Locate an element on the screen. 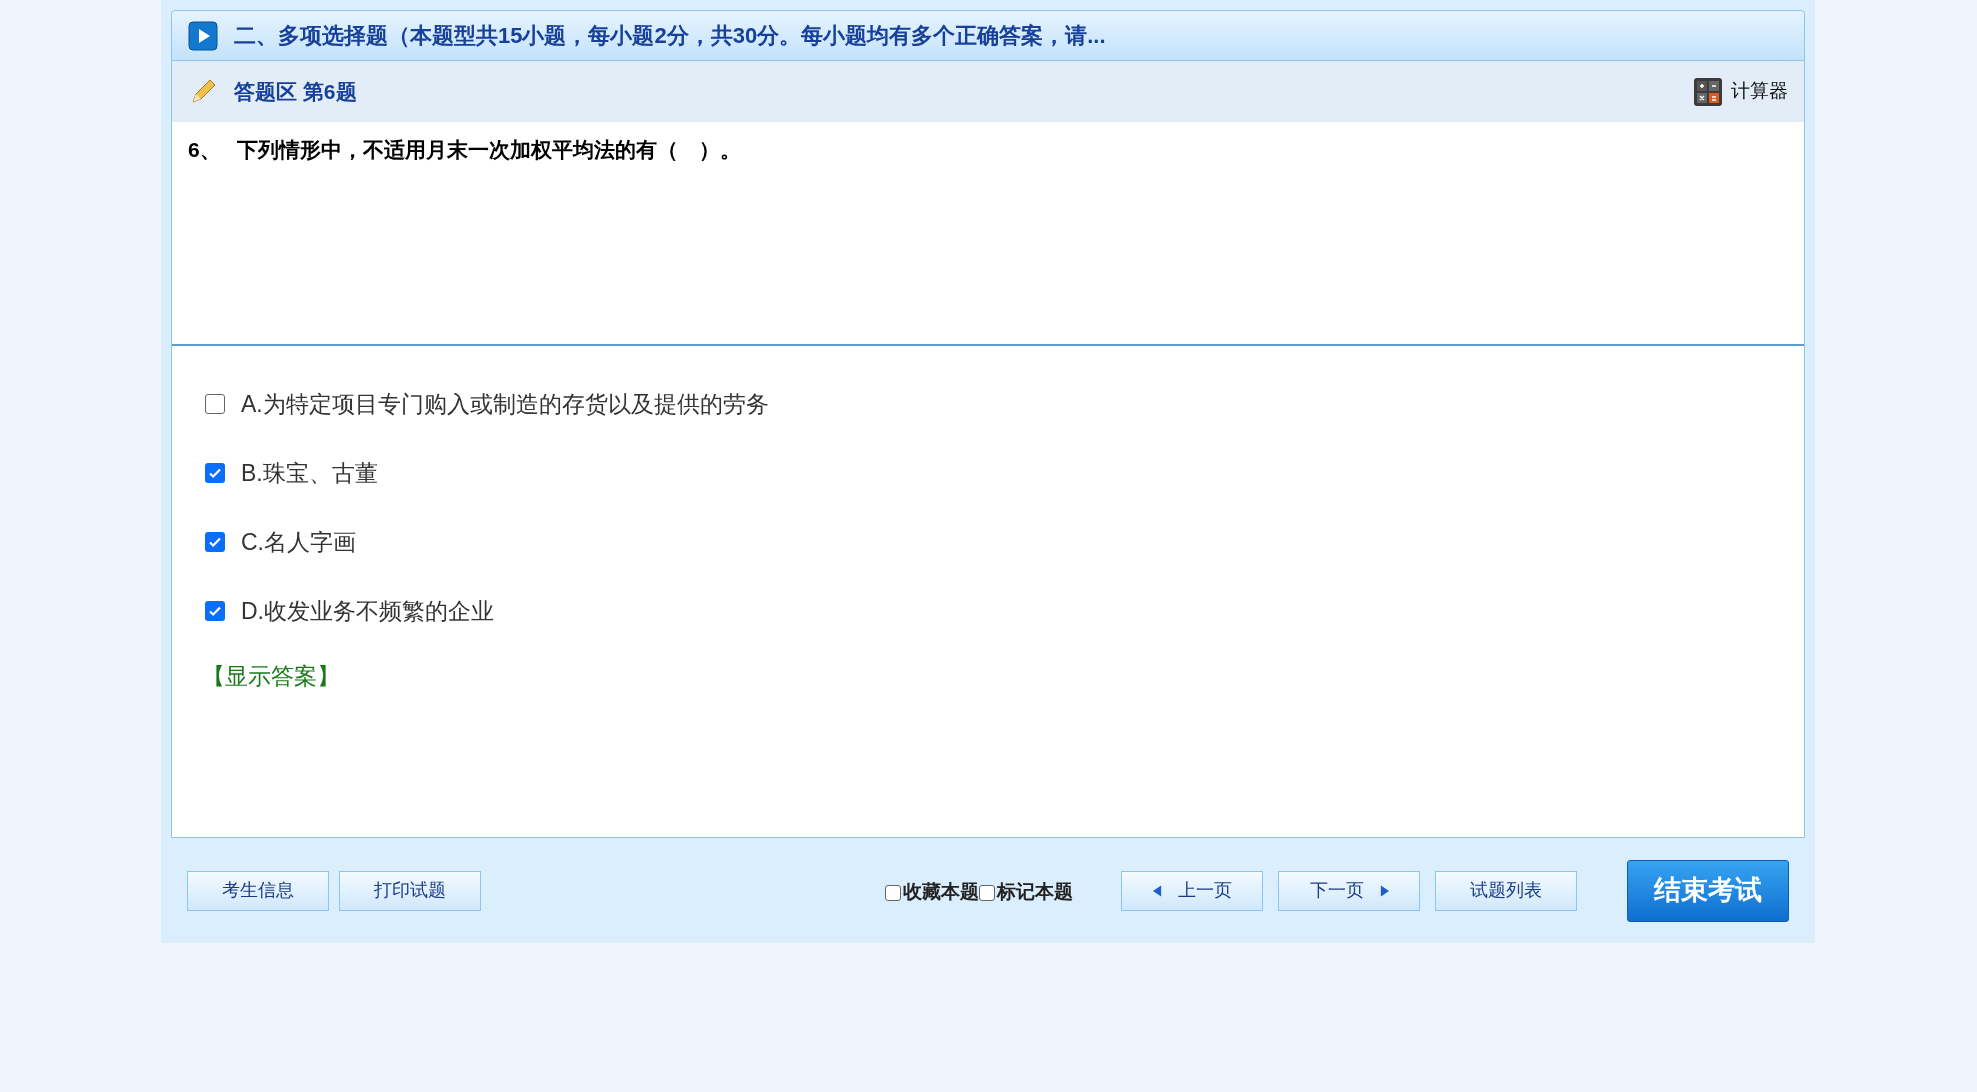 The width and height of the screenshot is (1977, 1092). question-list-button: 试题列表 is located at coordinates (1506, 890).